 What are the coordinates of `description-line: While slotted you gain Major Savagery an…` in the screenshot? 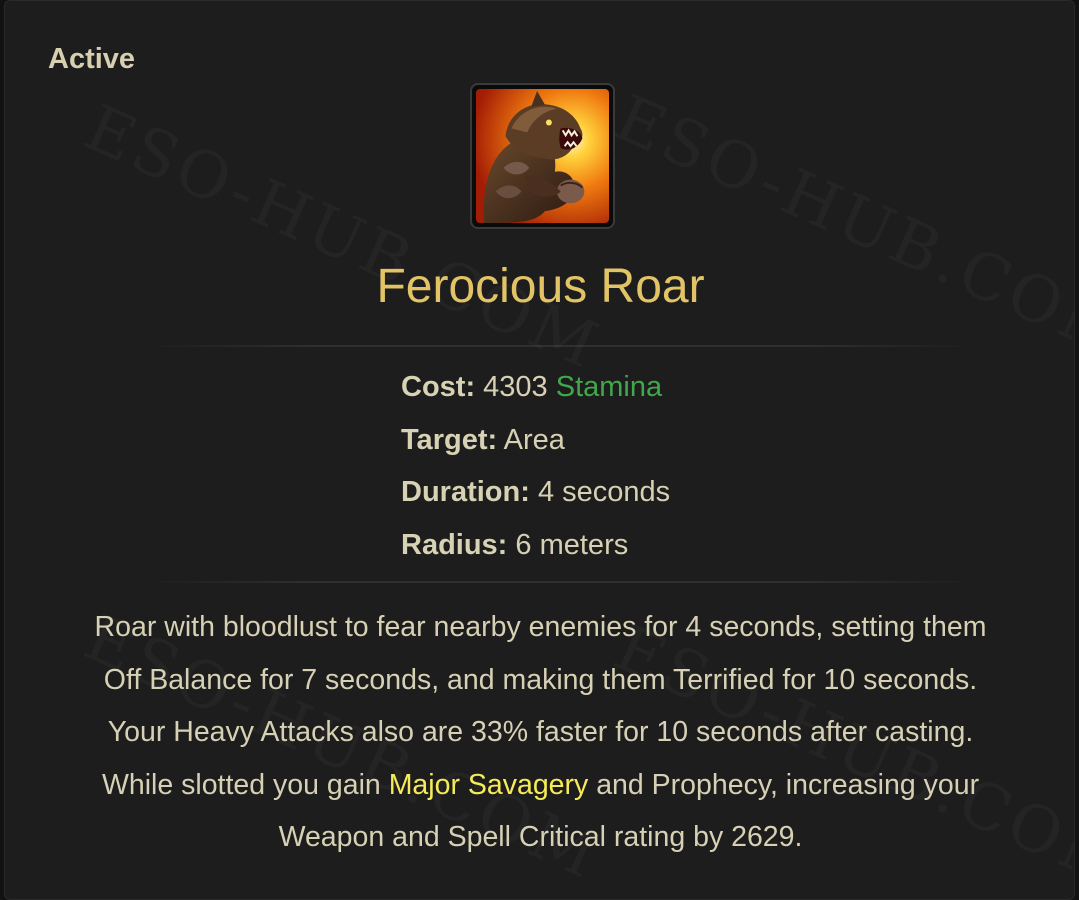 It's located at (539, 785).